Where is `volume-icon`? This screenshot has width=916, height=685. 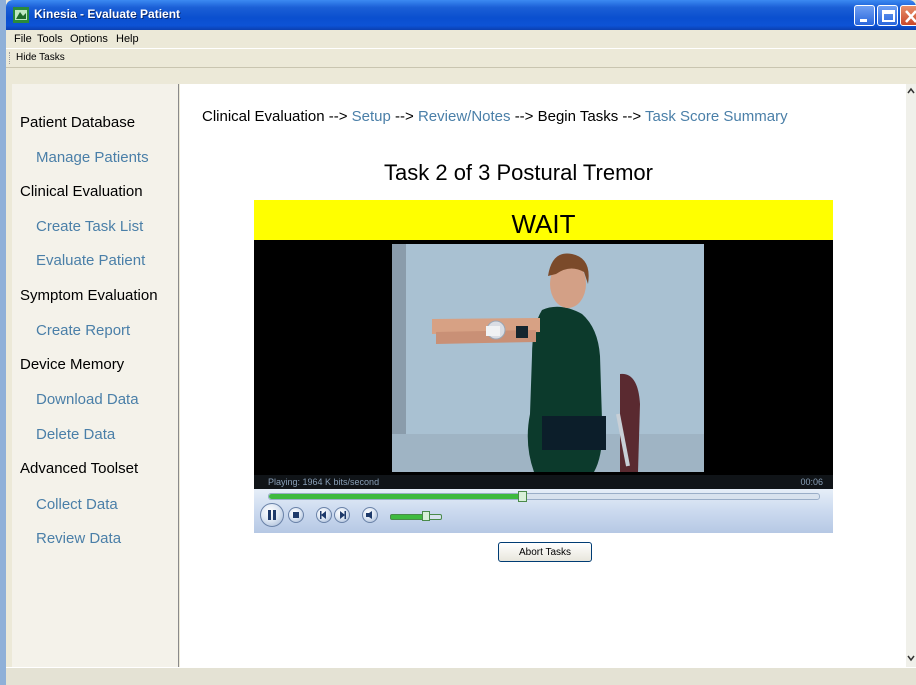
volume-icon is located at coordinates (370, 515).